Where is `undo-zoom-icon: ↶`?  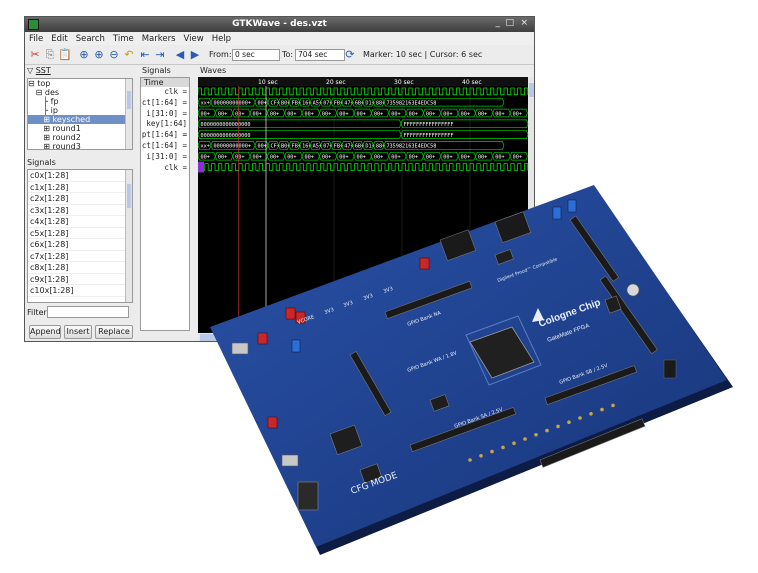 undo-zoom-icon: ↶ is located at coordinates (129, 54).